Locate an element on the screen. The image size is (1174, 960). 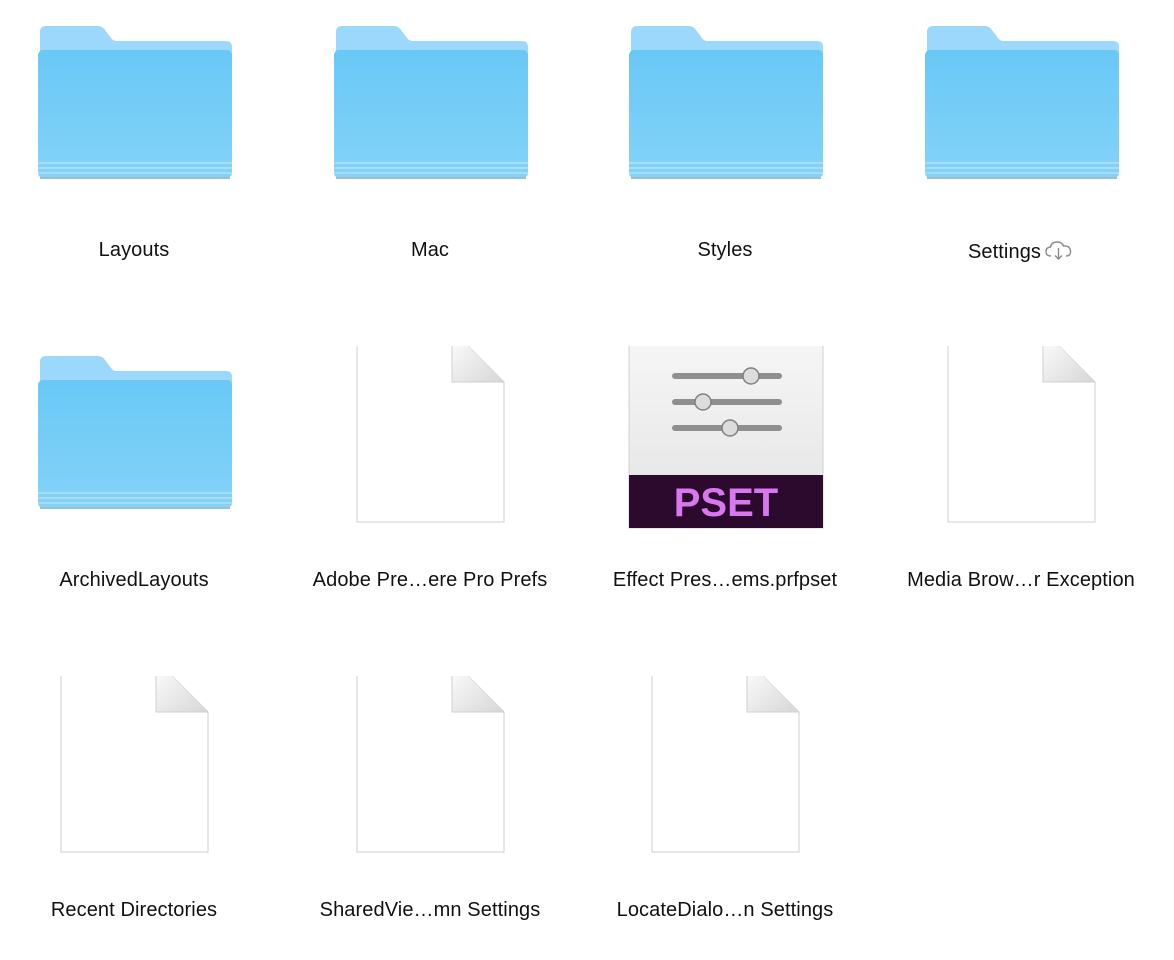
file-item-settings: Settings is located at coordinates (1021, 166).